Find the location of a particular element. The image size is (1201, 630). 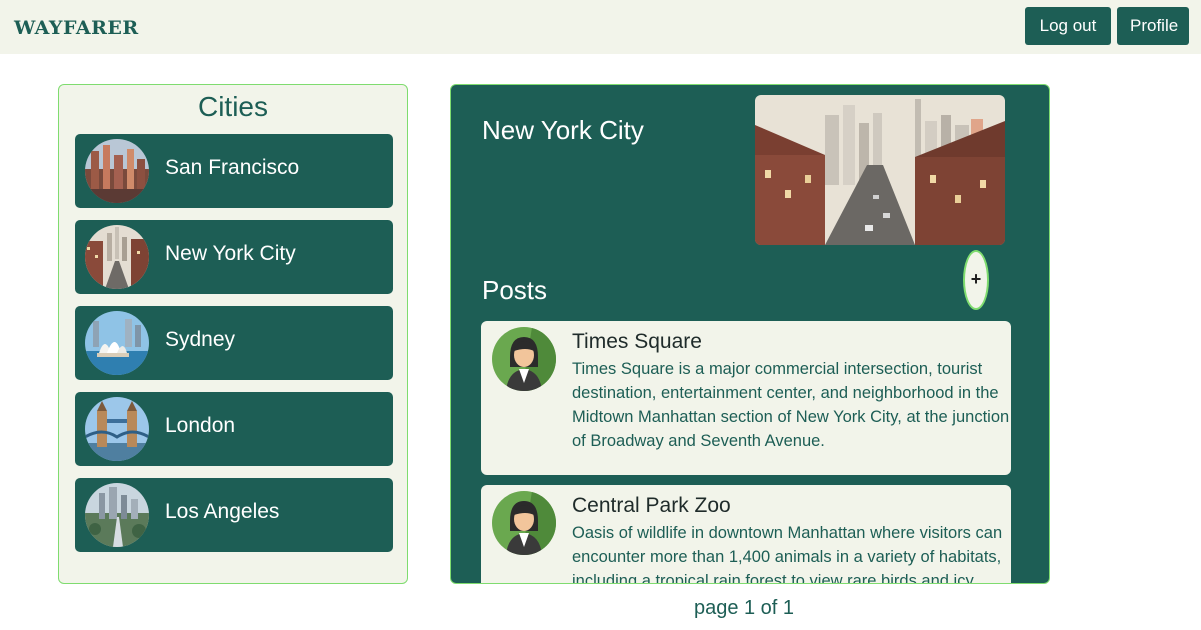

city-item-label: San Francisco is located at coordinates (232, 167).